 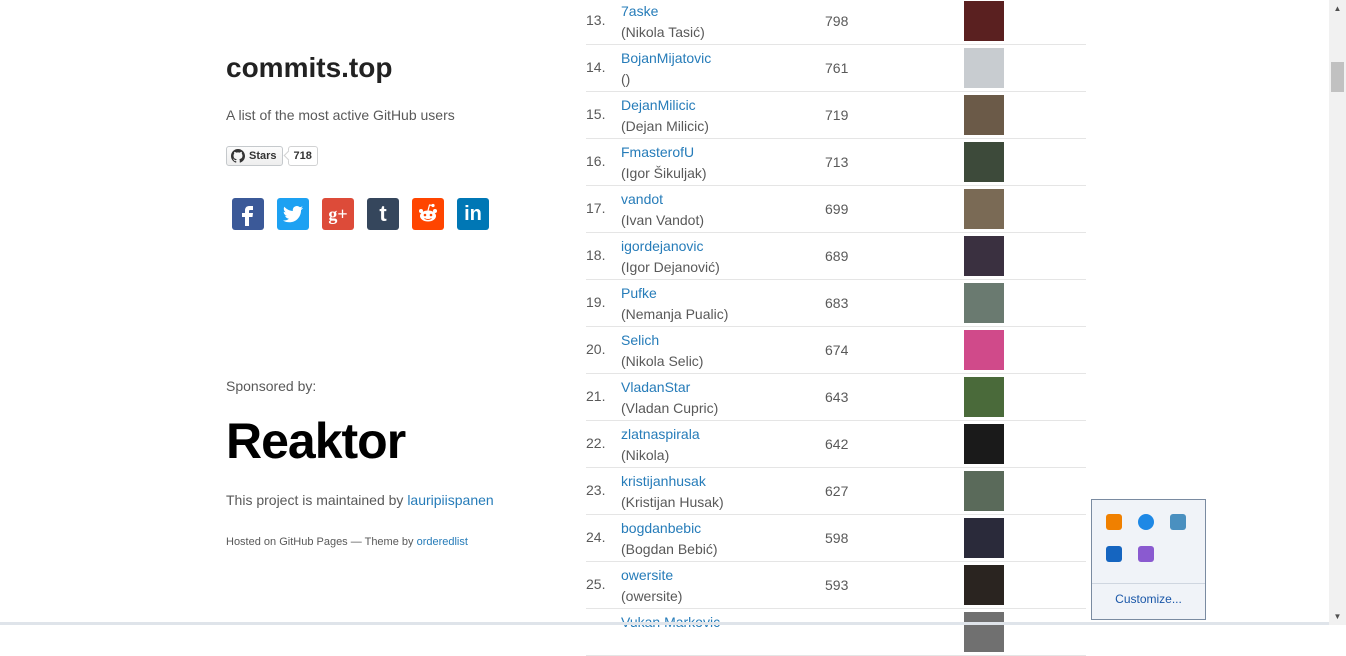 I want to click on commit-count: 642, so click(x=837, y=444).